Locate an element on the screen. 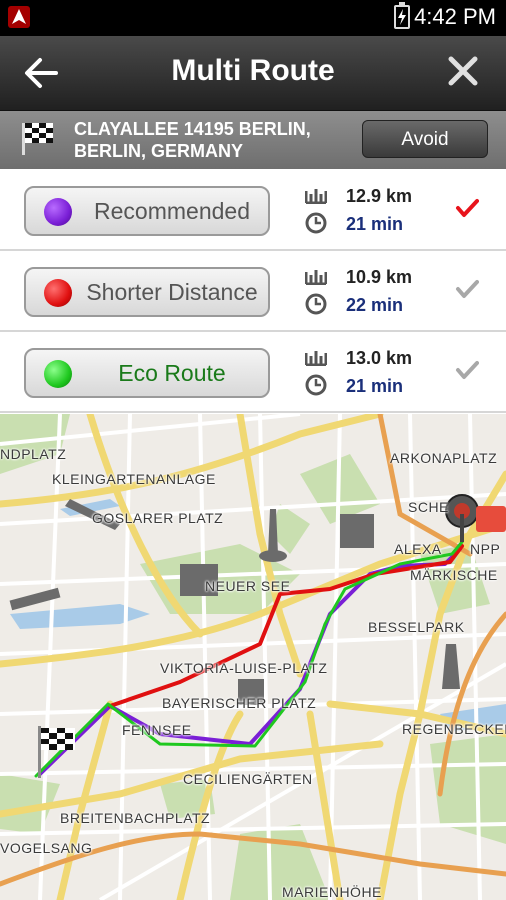 This screenshot has width=506, height=900. route-distance: 10.9 km is located at coordinates (379, 277).